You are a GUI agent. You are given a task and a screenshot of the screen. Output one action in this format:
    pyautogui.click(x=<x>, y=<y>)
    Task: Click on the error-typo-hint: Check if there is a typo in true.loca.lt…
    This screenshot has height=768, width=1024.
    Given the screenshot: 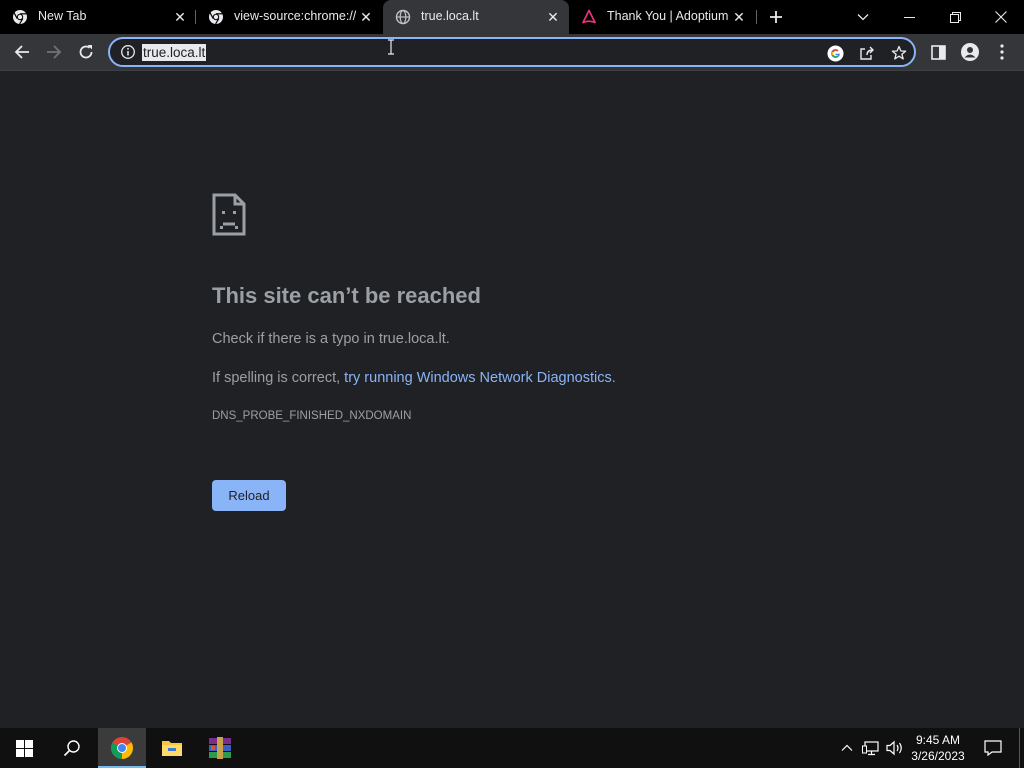 What is the action you would take?
    pyautogui.click(x=331, y=339)
    